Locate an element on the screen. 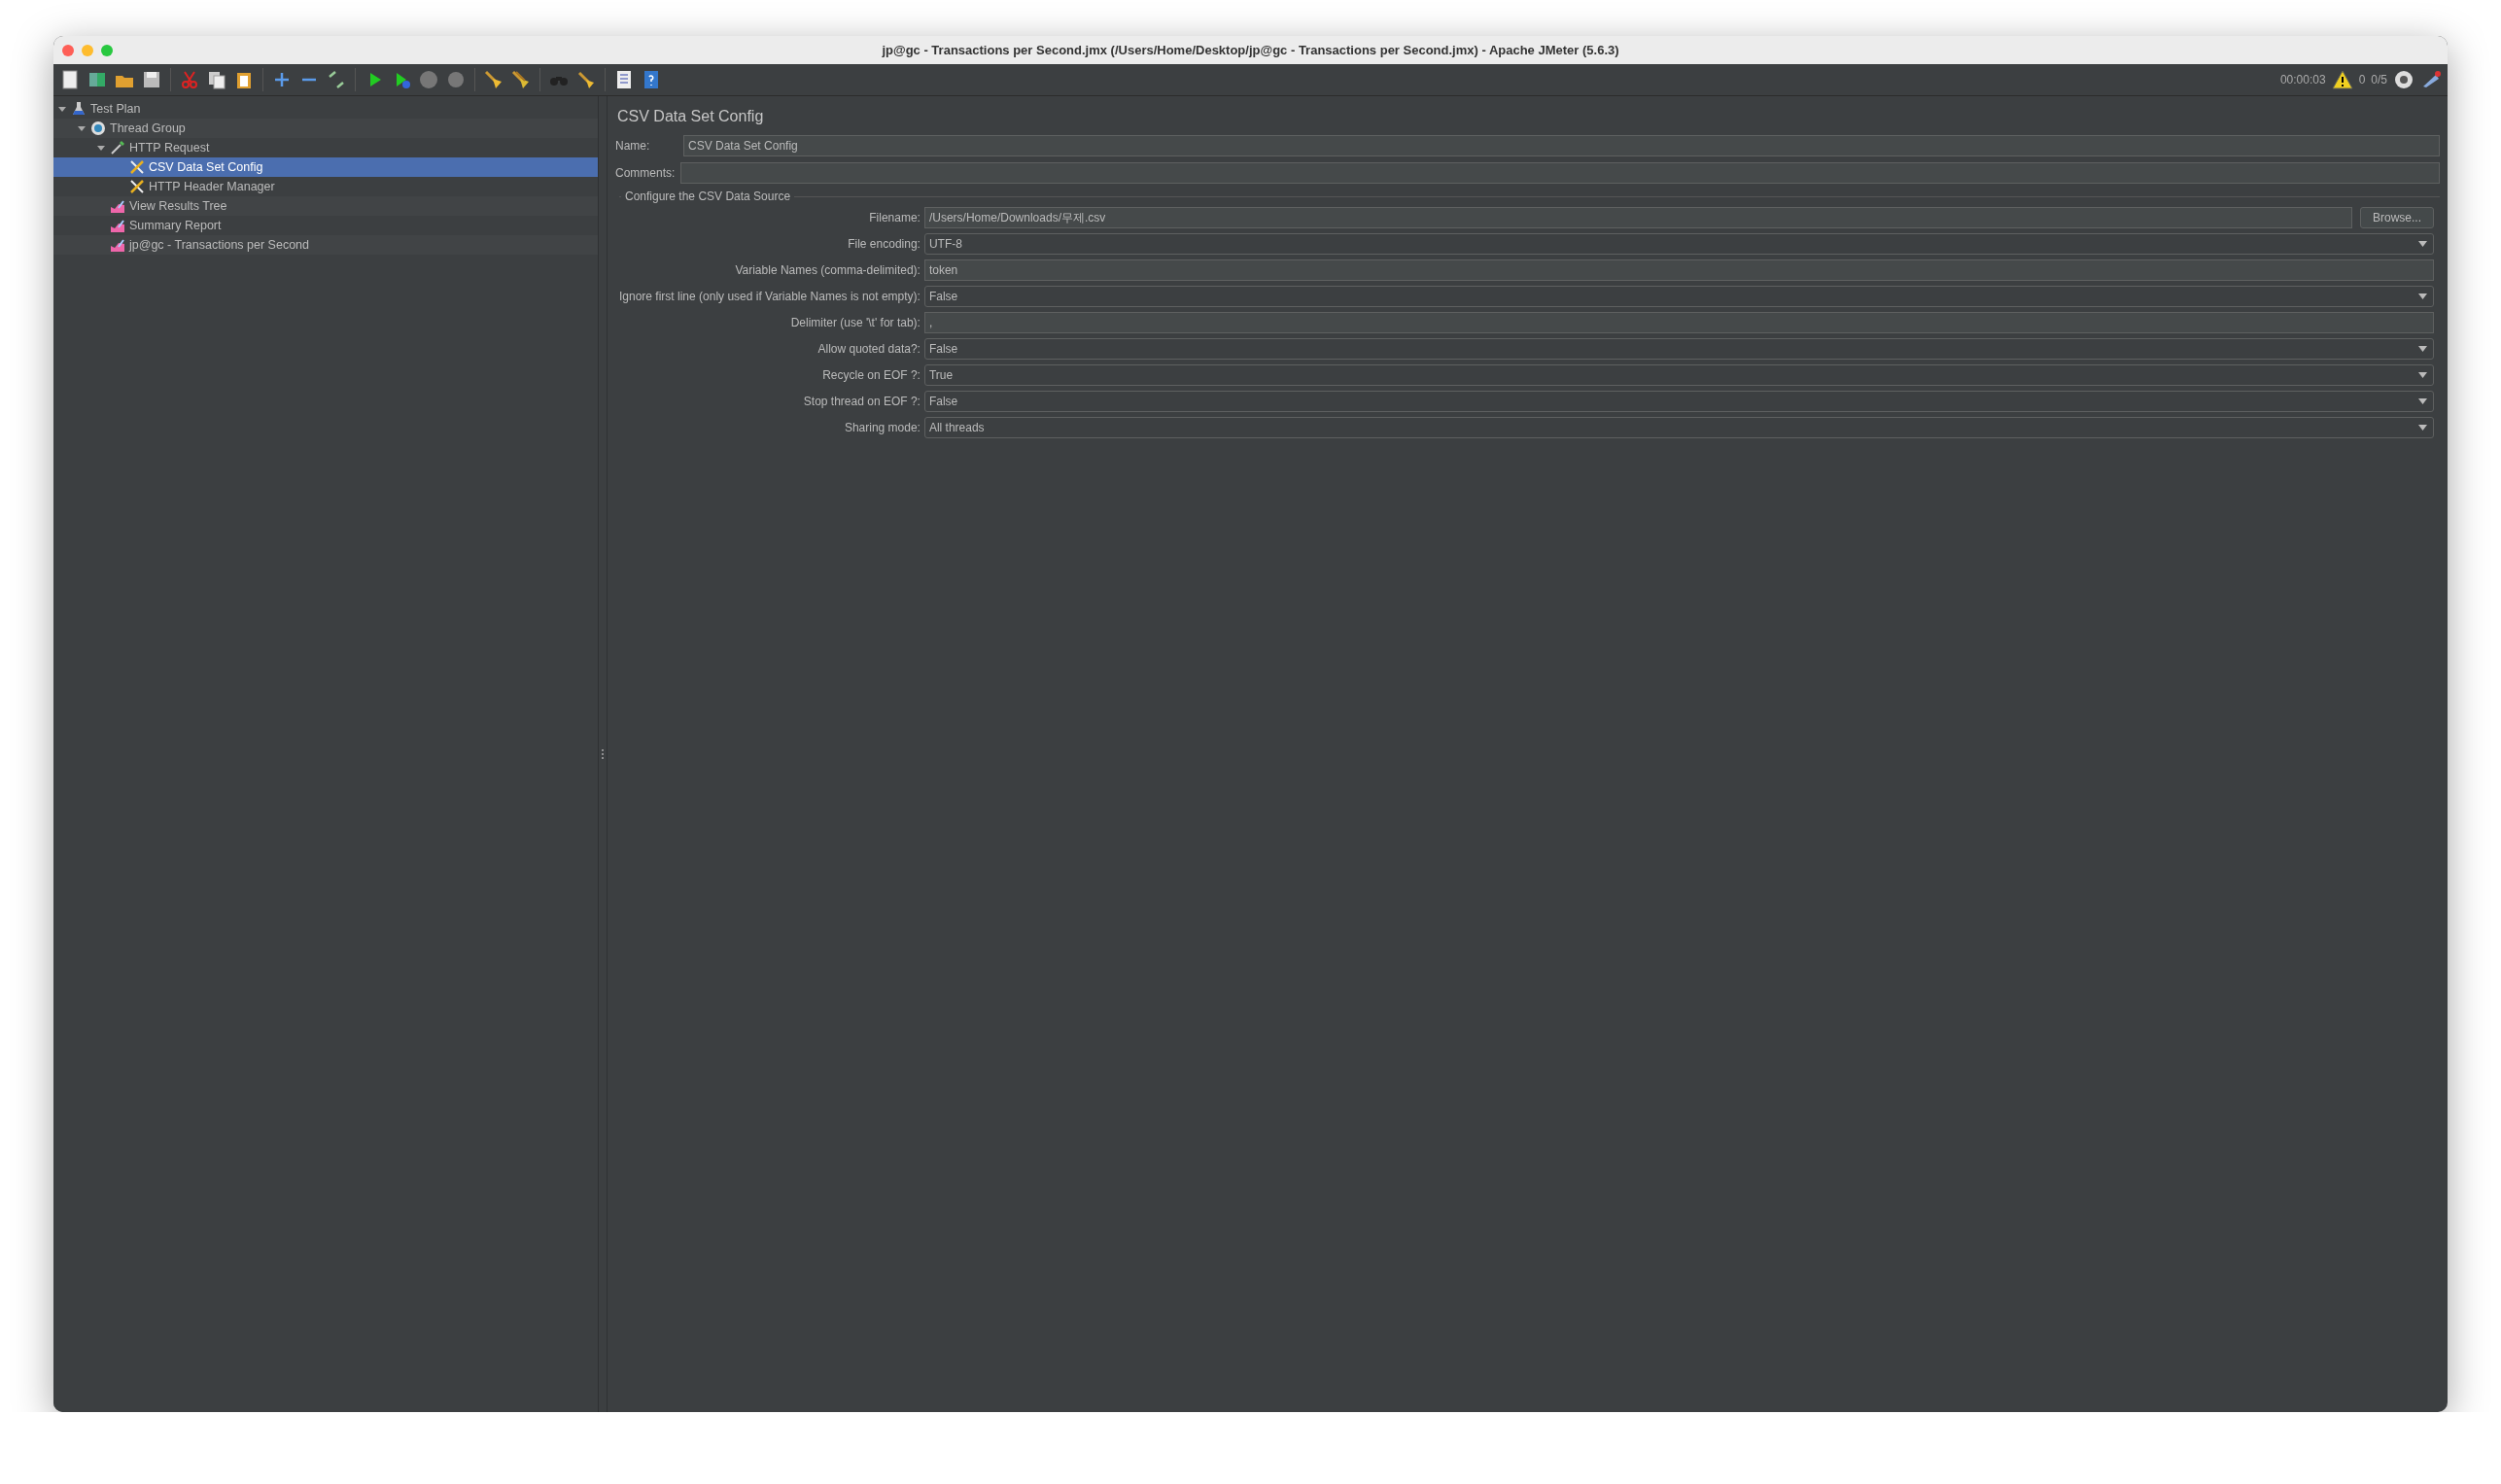 The width and height of the screenshot is (2501, 1484). tree-item: jp@gc - Transactions per Second is located at coordinates (325, 245).